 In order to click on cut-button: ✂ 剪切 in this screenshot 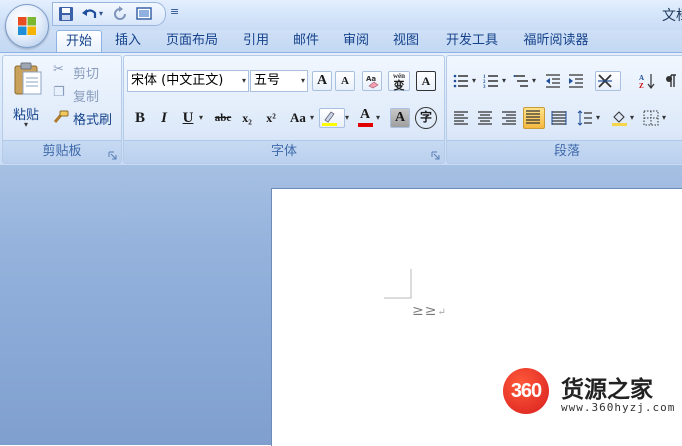, I will do `click(85, 72)`.